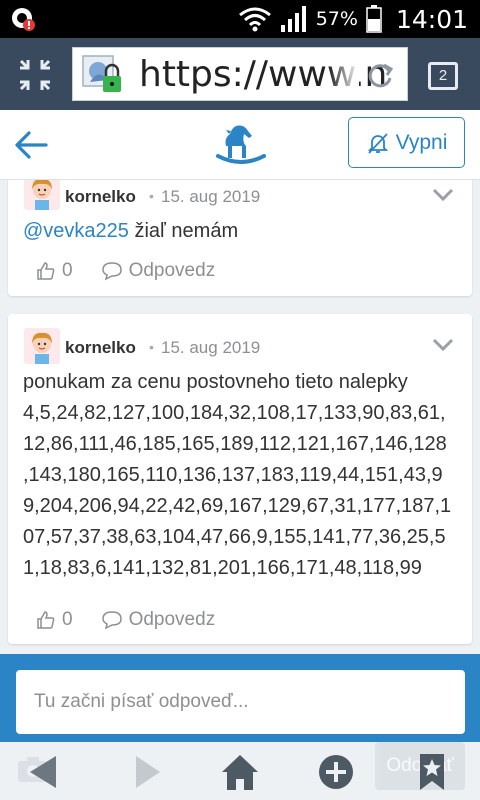 This screenshot has height=800, width=480. What do you see at coordinates (131, 231) in the screenshot?
I see `comment-text: @vevka225 žiaľ nemám` at bounding box center [131, 231].